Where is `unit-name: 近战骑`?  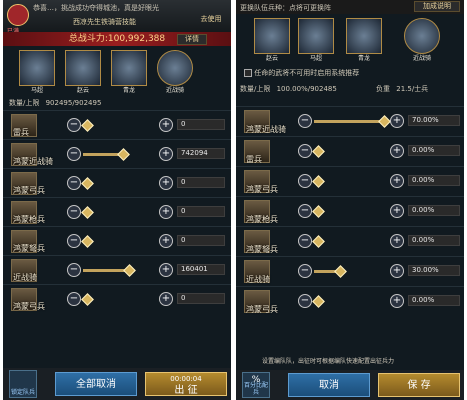
unit-name: 近战骑 is located at coordinates (258, 279).